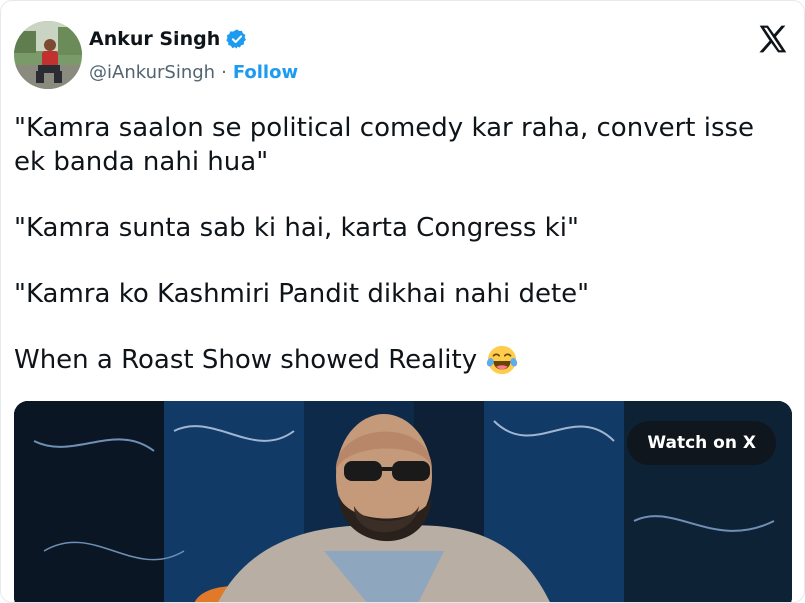 This screenshot has height=603, width=805. I want to click on author-handle-row: @iAnkurSingh · Follow, so click(193, 72).